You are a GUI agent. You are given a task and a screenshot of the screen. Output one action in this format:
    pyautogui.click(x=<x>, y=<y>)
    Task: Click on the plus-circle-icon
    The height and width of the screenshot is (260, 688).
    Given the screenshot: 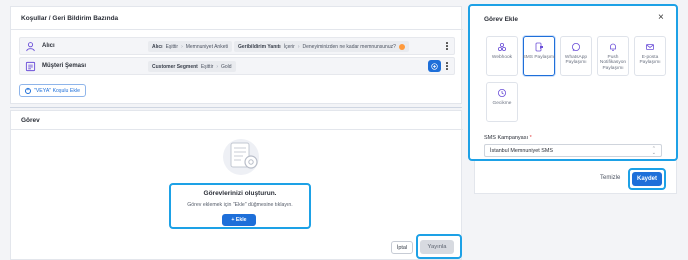 What is the action you would take?
    pyautogui.click(x=434, y=66)
    